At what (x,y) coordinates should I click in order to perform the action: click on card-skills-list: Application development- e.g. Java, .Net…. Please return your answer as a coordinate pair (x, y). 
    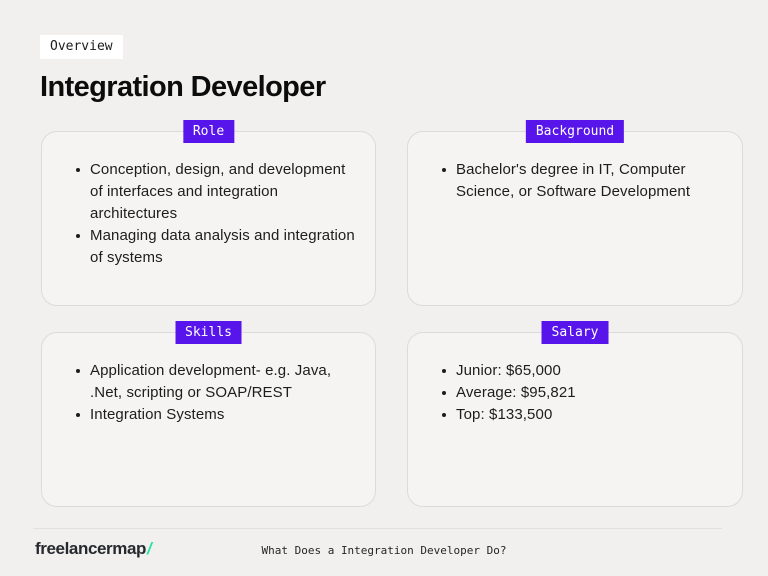
    Looking at the image, I should click on (208, 393).